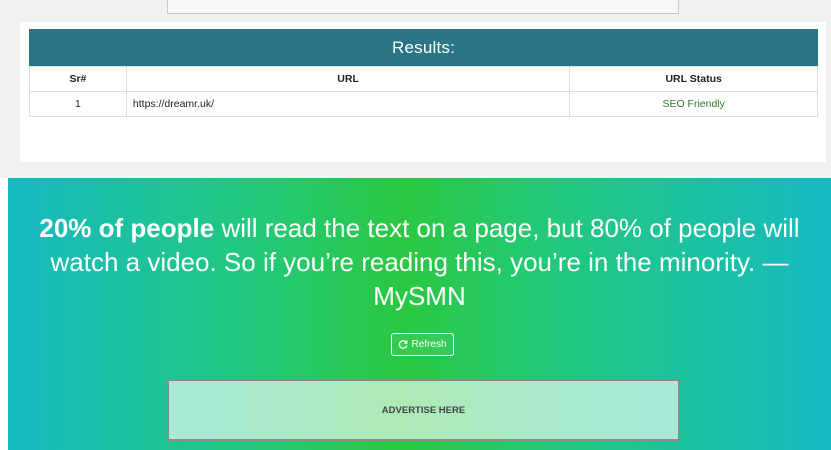  What do you see at coordinates (423, 47) in the screenshot?
I see `results-title: Results:` at bounding box center [423, 47].